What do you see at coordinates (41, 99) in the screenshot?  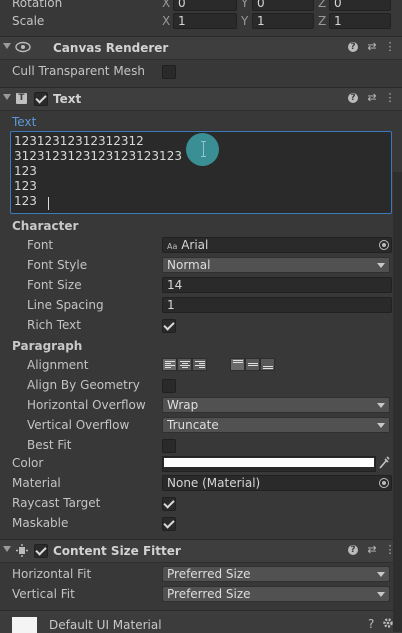 I see `text-enabled-checkbox` at bounding box center [41, 99].